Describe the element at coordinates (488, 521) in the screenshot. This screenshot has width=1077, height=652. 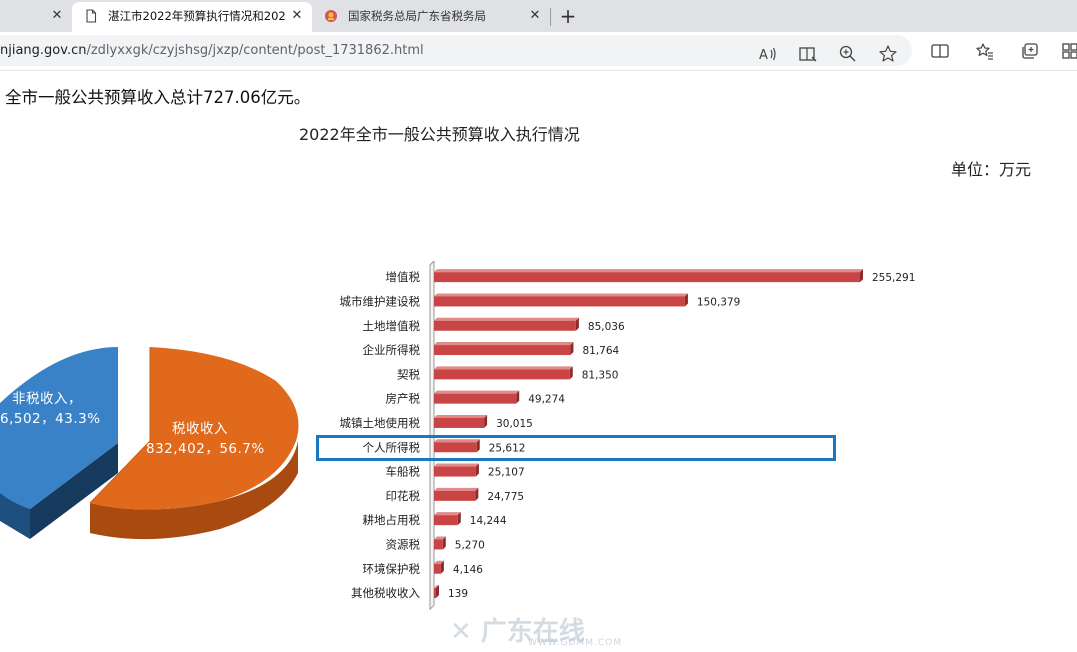
I see `bar-value-label: 14,244` at that location.